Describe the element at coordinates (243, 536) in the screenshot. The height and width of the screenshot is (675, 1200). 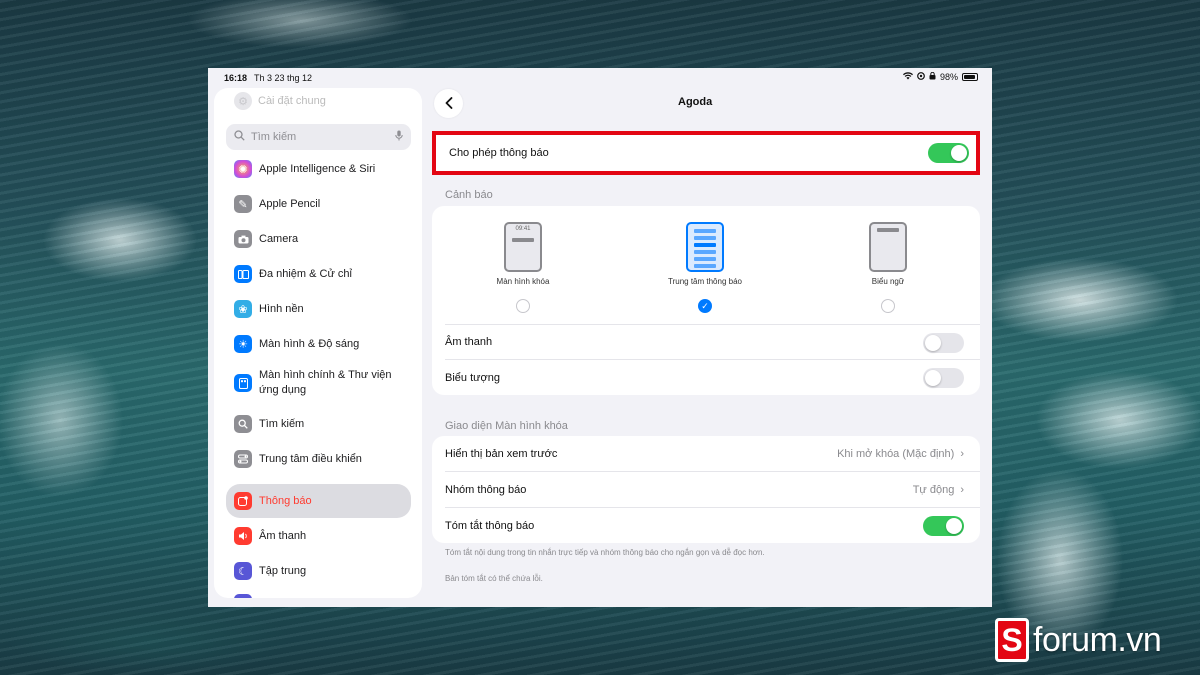
I see `sound-icon` at that location.